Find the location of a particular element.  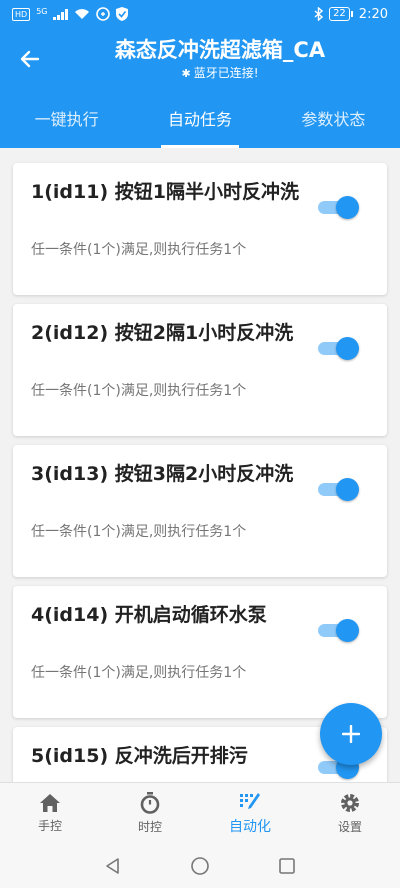

task-card: 2(id12) 按钮2隔1小时反冲洗 任一条件(1个)满足,则执行任务1个 is located at coordinates (200, 370).